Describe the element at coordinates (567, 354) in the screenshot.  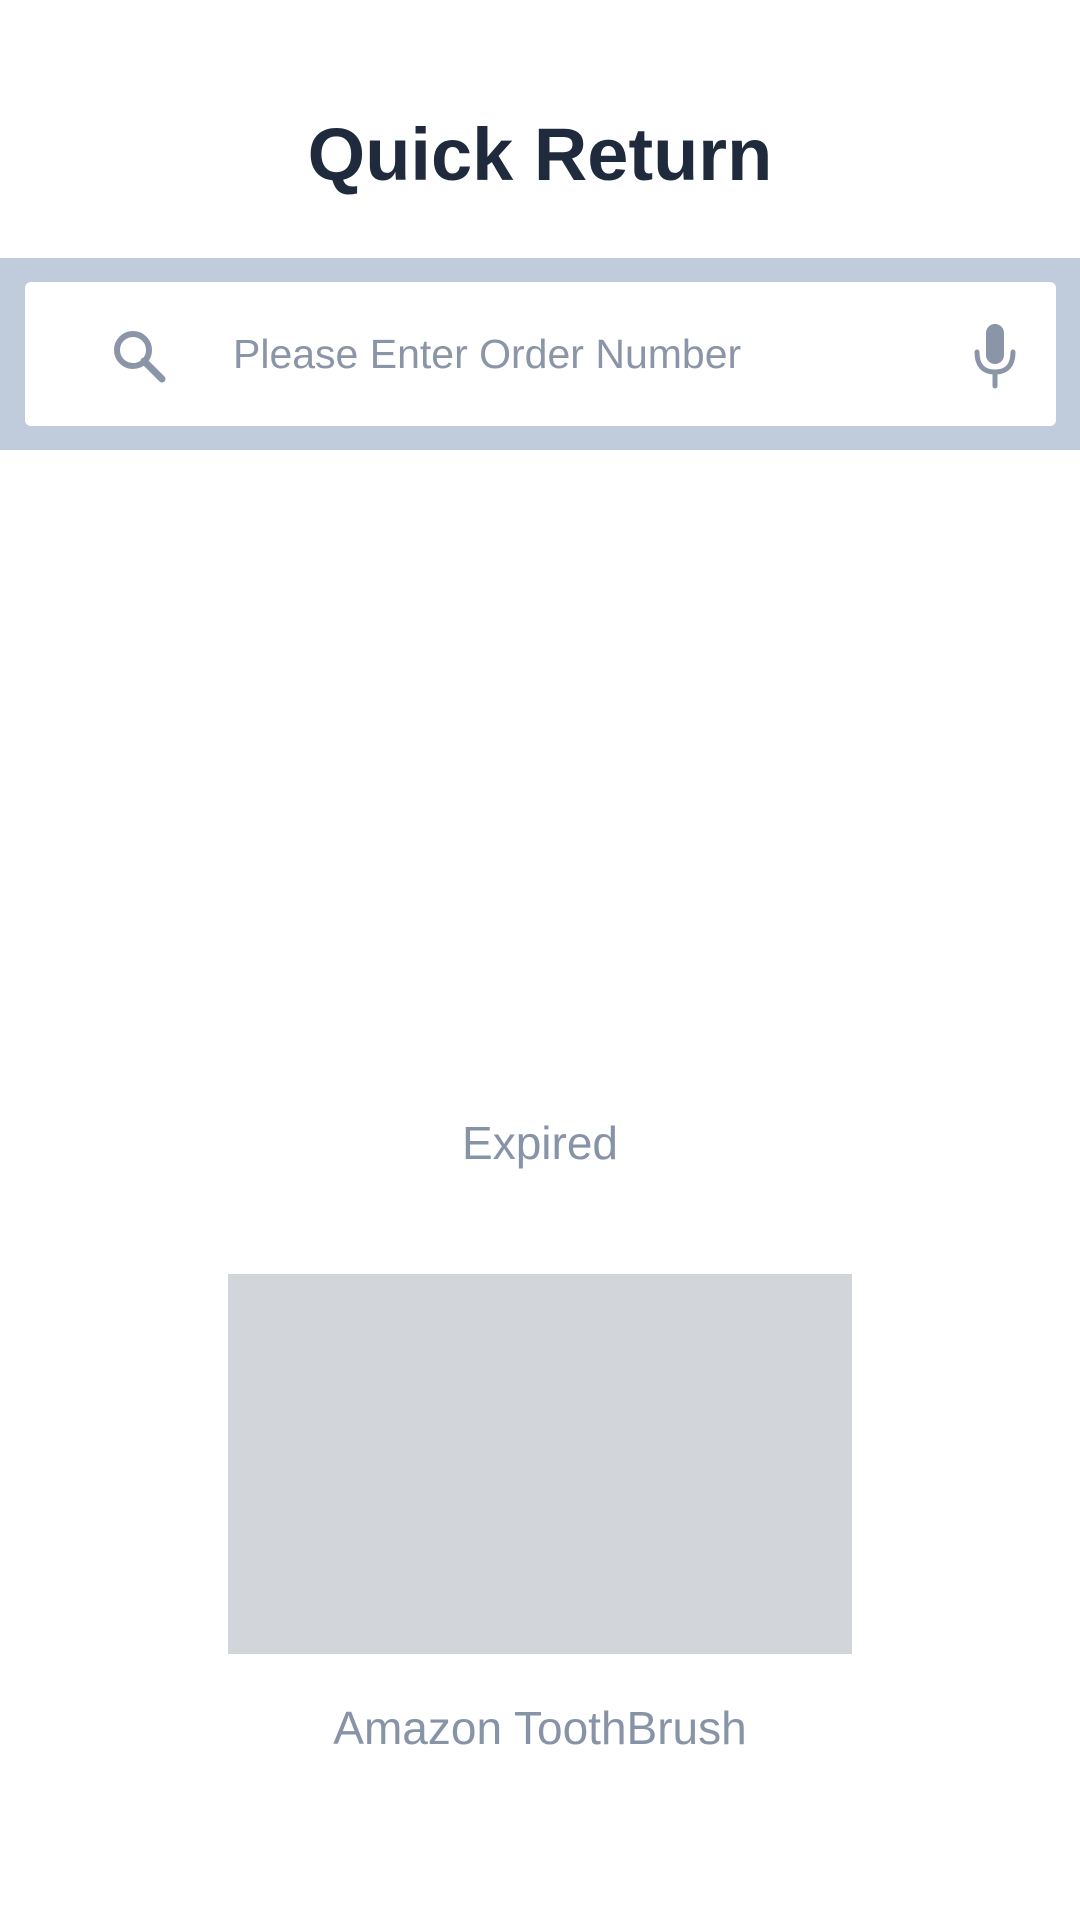
I see `order-number-input` at that location.